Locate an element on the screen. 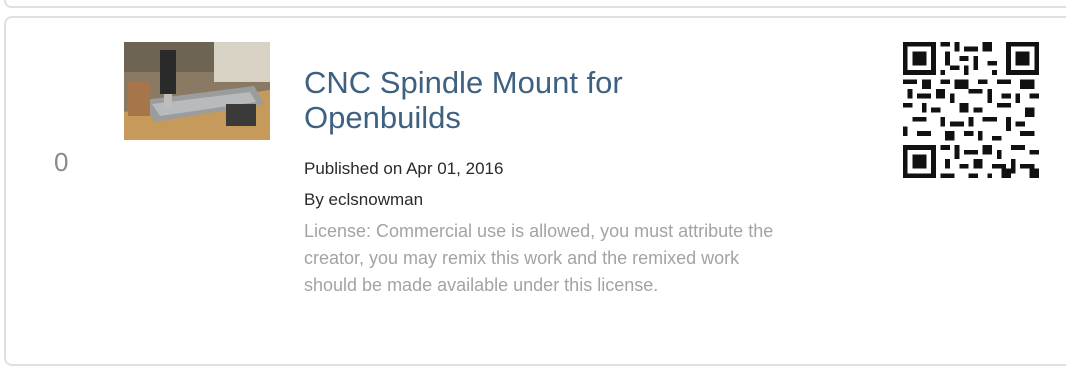  published-date: Published on Apr 01, 2016 is located at coordinates (404, 168).